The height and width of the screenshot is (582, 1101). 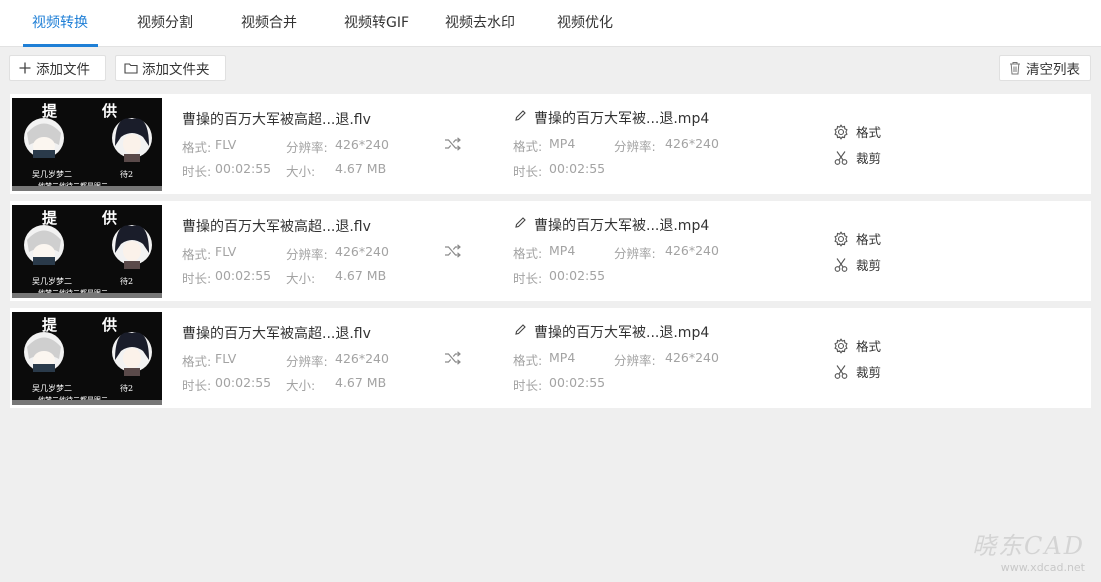 I want to click on tab-video-optimize: 视频优化, so click(x=585, y=23).